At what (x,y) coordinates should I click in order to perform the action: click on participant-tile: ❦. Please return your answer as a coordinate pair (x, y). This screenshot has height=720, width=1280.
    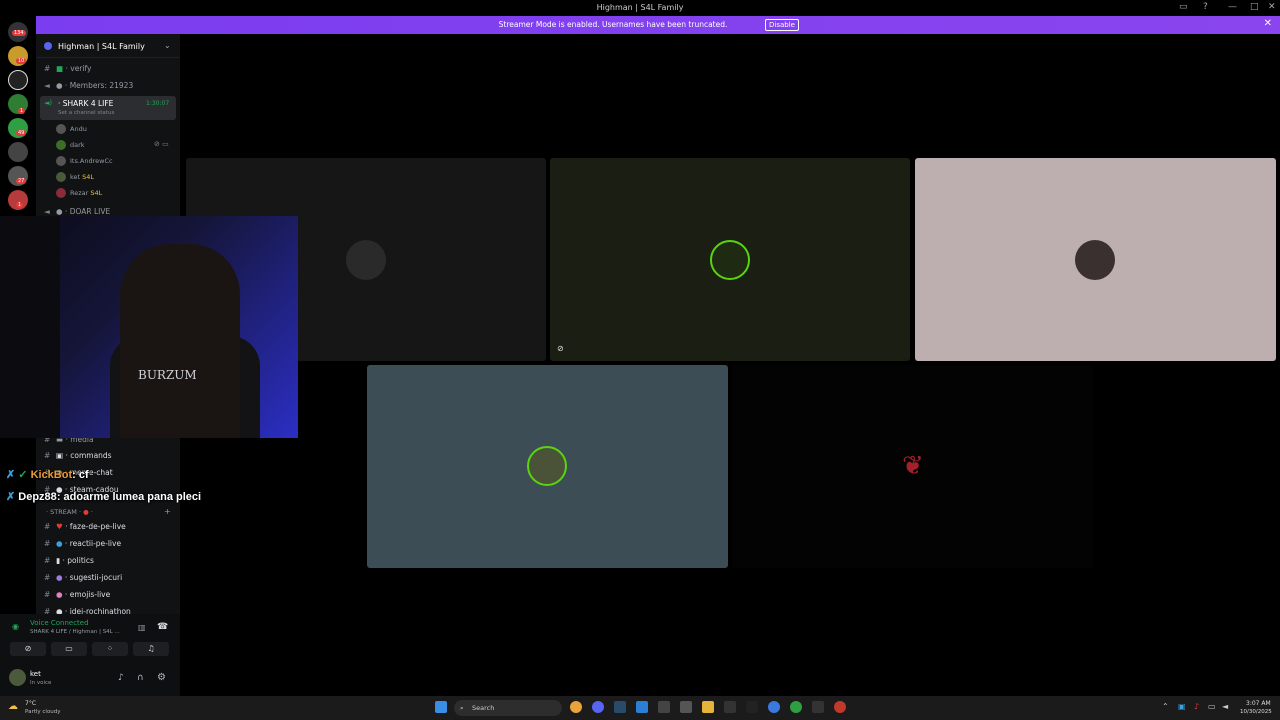
    Looking at the image, I should click on (912, 466).